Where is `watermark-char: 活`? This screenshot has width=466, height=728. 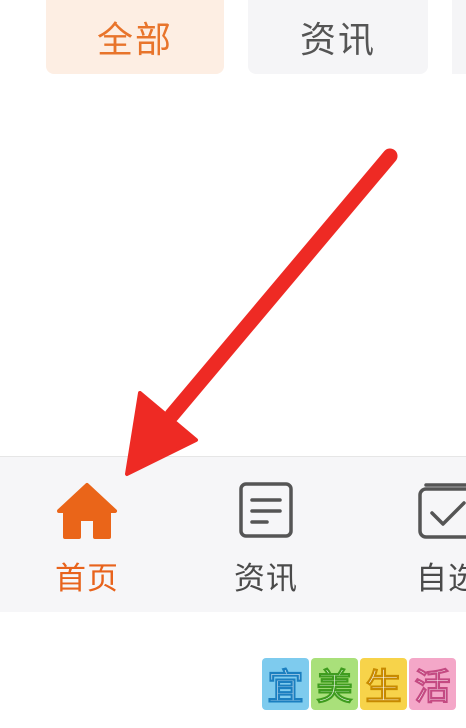
watermark-char: 活 is located at coordinates (432, 684).